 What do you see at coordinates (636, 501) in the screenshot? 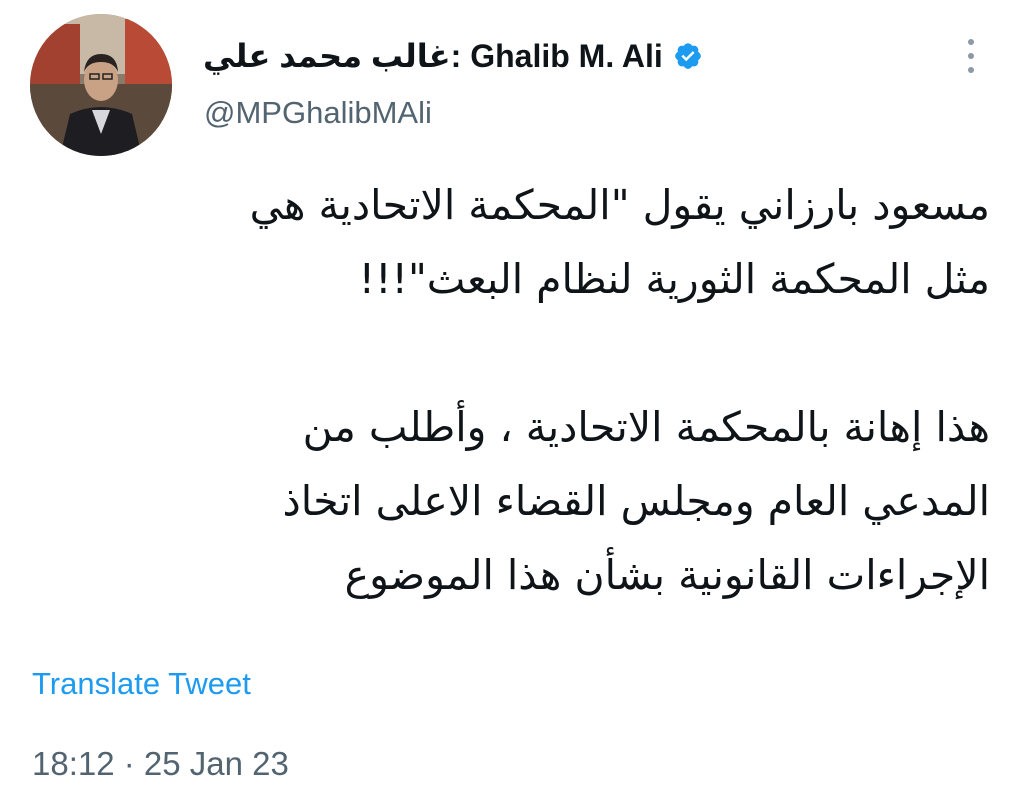
I see `tweet-text-line: المدعي العام ومجلس القضاء الاعلى اتخاذ` at bounding box center [636, 501].